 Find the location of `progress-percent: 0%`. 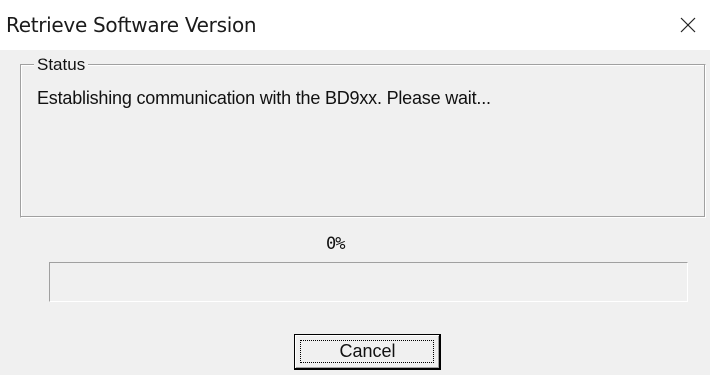

progress-percent: 0% is located at coordinates (336, 244).